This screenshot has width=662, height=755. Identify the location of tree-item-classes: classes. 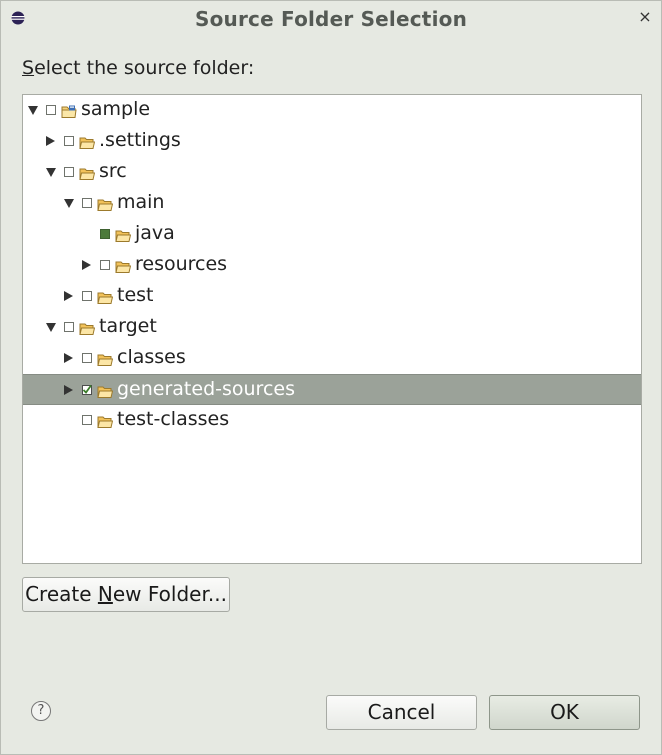
(332, 358).